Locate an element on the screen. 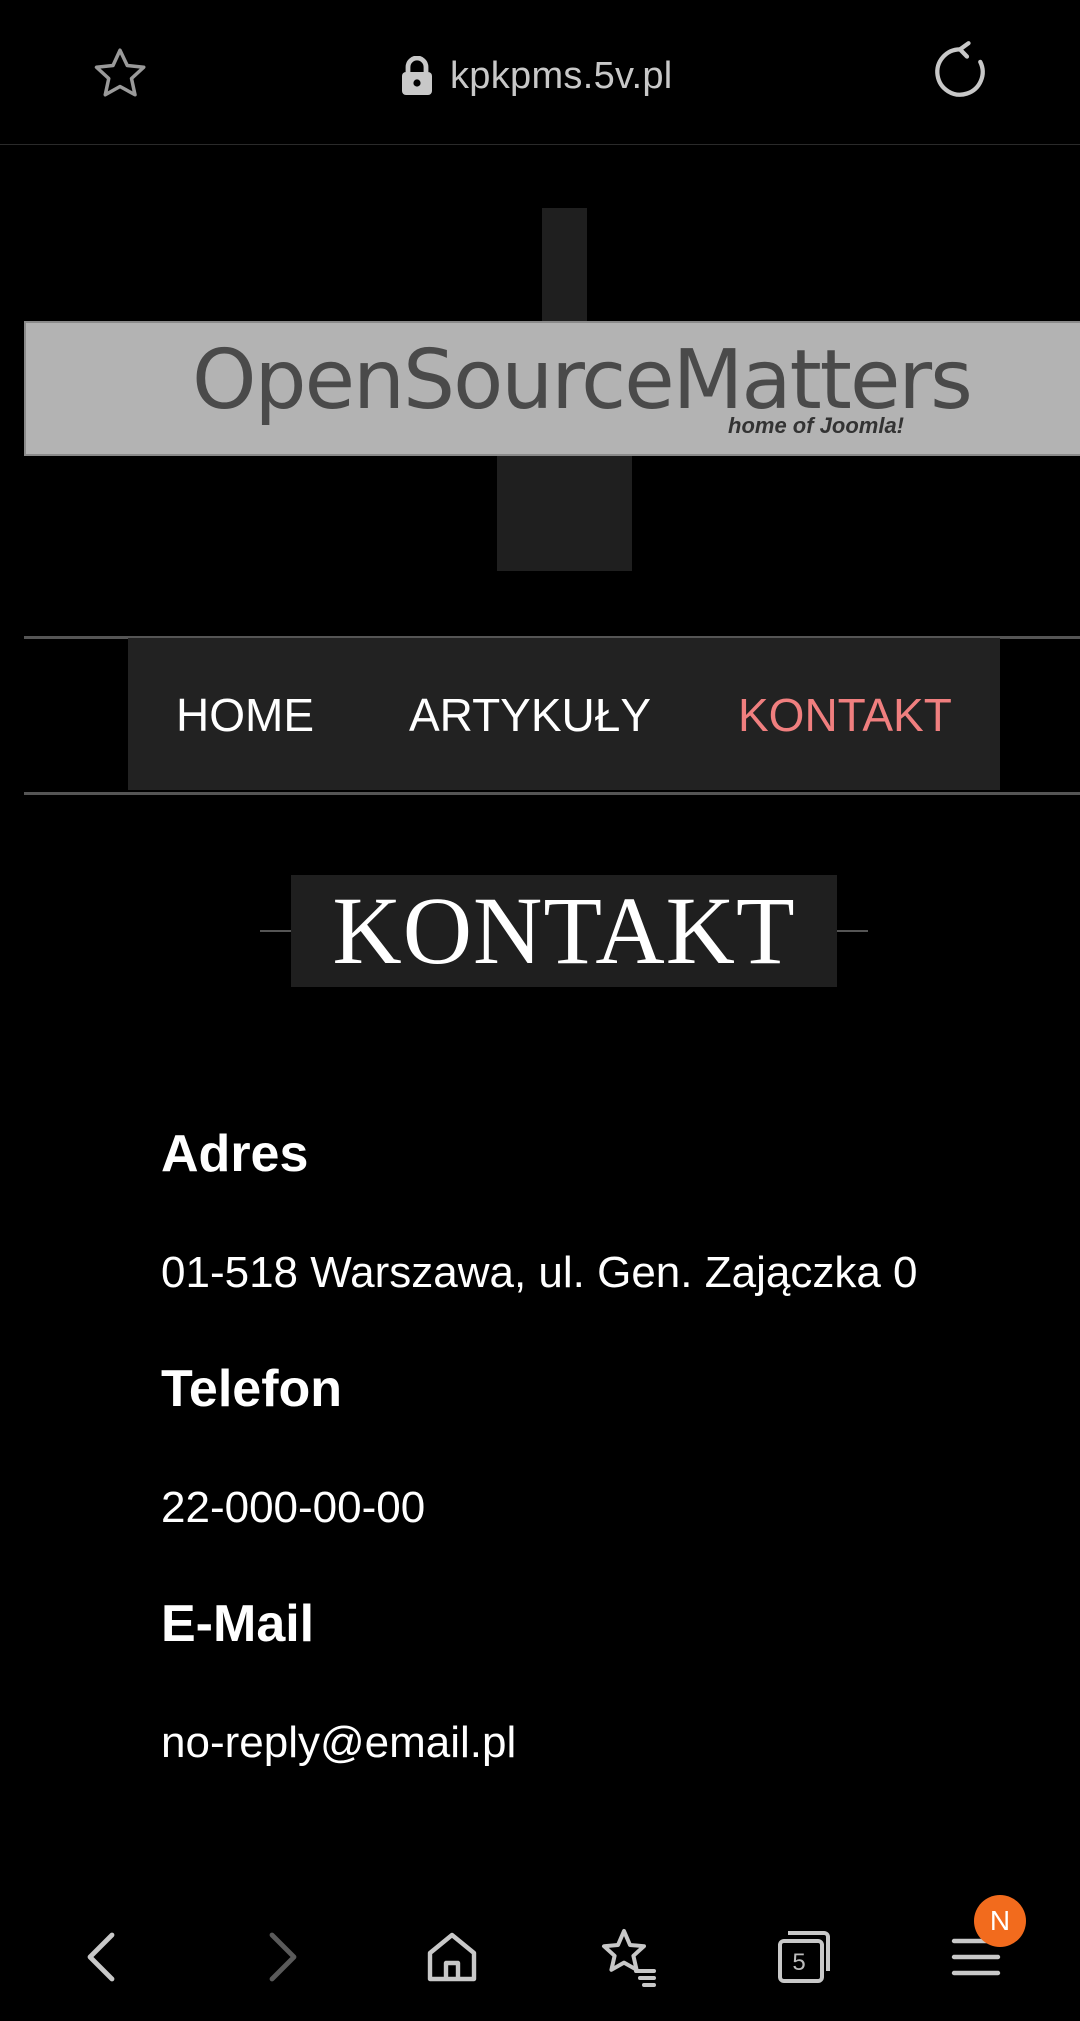 This screenshot has height=2021, width=1080. address-label: Adres is located at coordinates (235, 1154).